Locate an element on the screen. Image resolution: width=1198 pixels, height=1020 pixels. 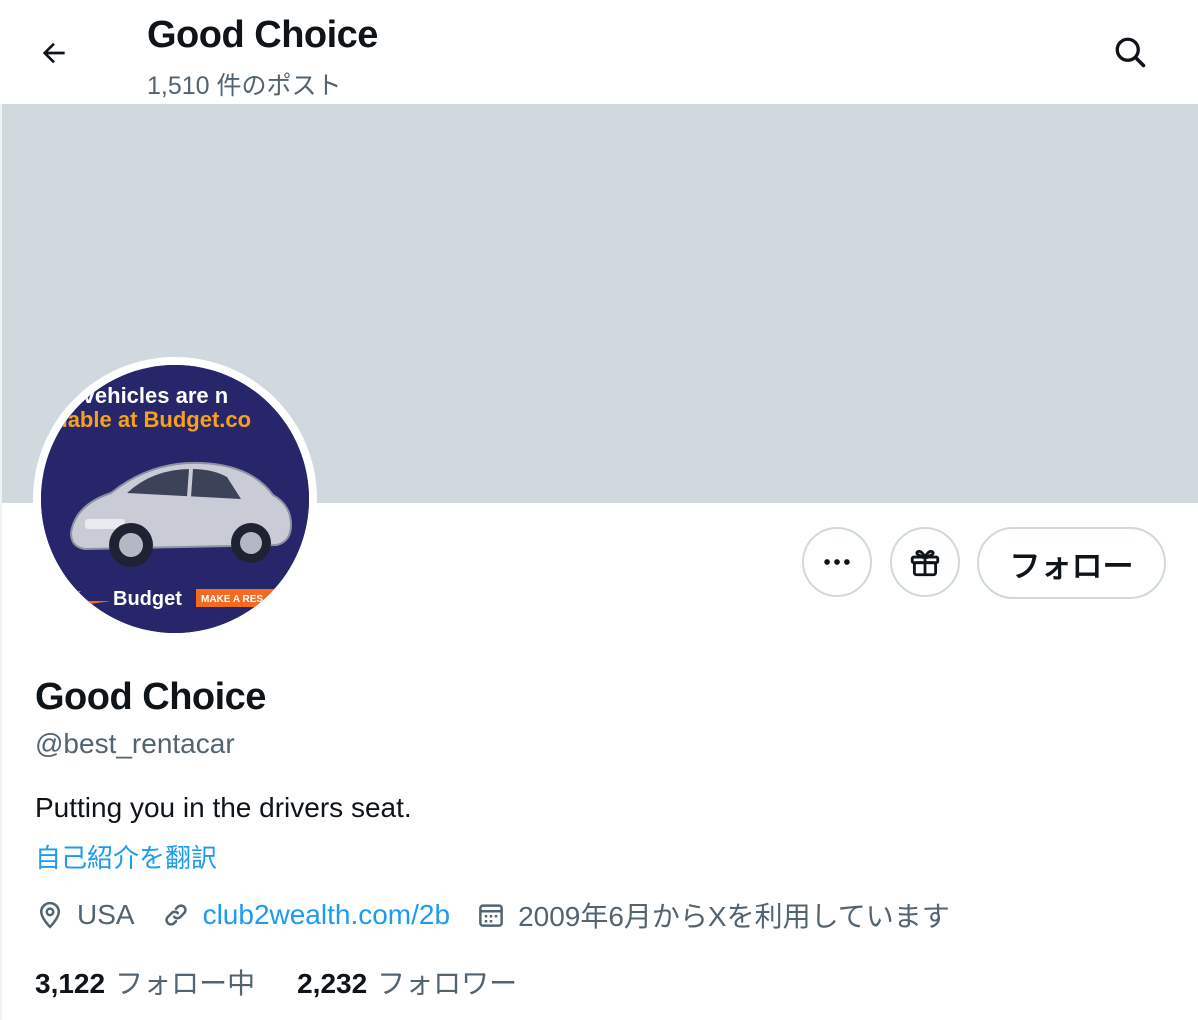
location-icon is located at coordinates (50, 915).